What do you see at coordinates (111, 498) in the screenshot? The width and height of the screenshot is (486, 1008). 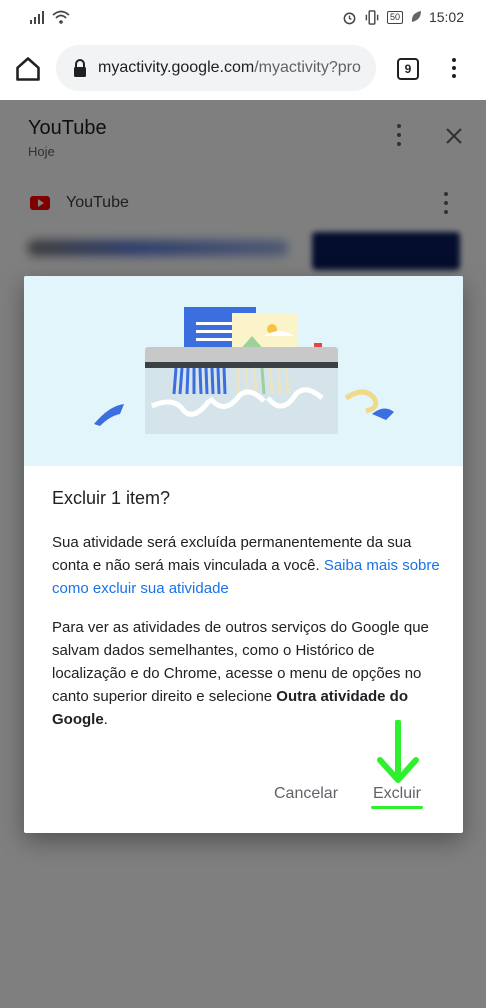 I see `dialog-title: Excluir 1 item?` at bounding box center [111, 498].